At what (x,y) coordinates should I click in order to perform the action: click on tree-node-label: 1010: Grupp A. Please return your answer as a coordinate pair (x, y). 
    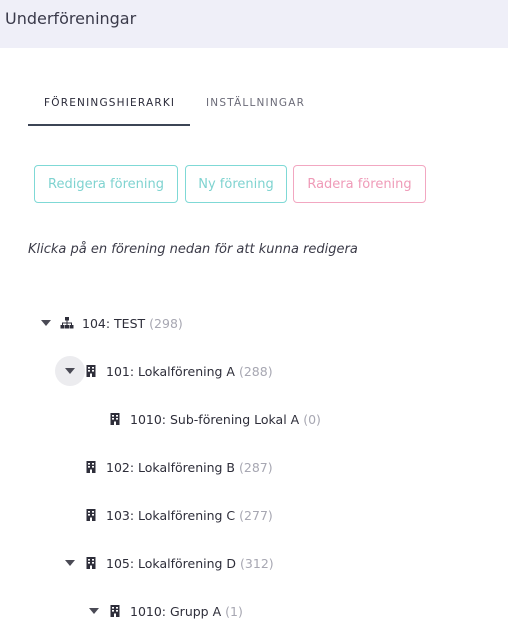
    Looking at the image, I should click on (176, 611).